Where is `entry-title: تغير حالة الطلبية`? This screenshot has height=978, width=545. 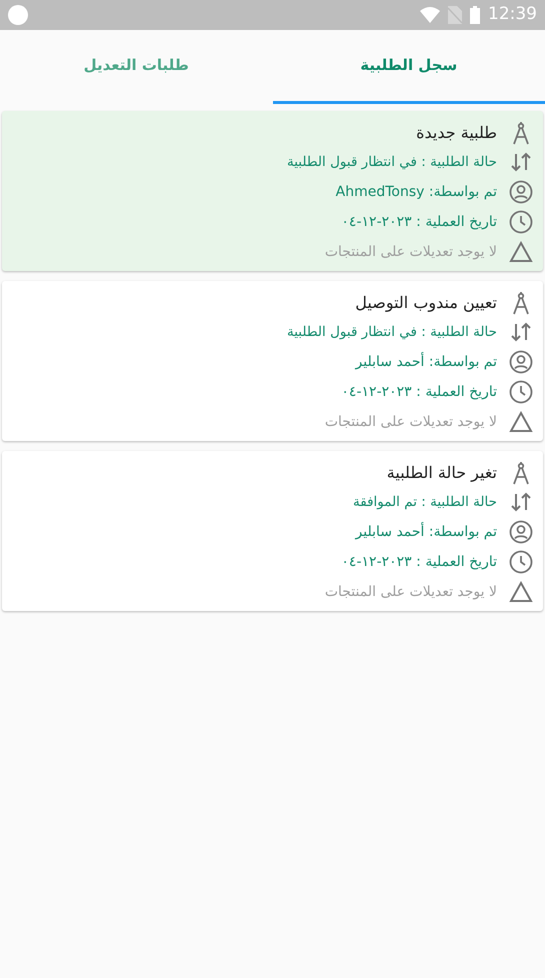 entry-title: تغير حالة الطلبية is located at coordinates (441, 473).